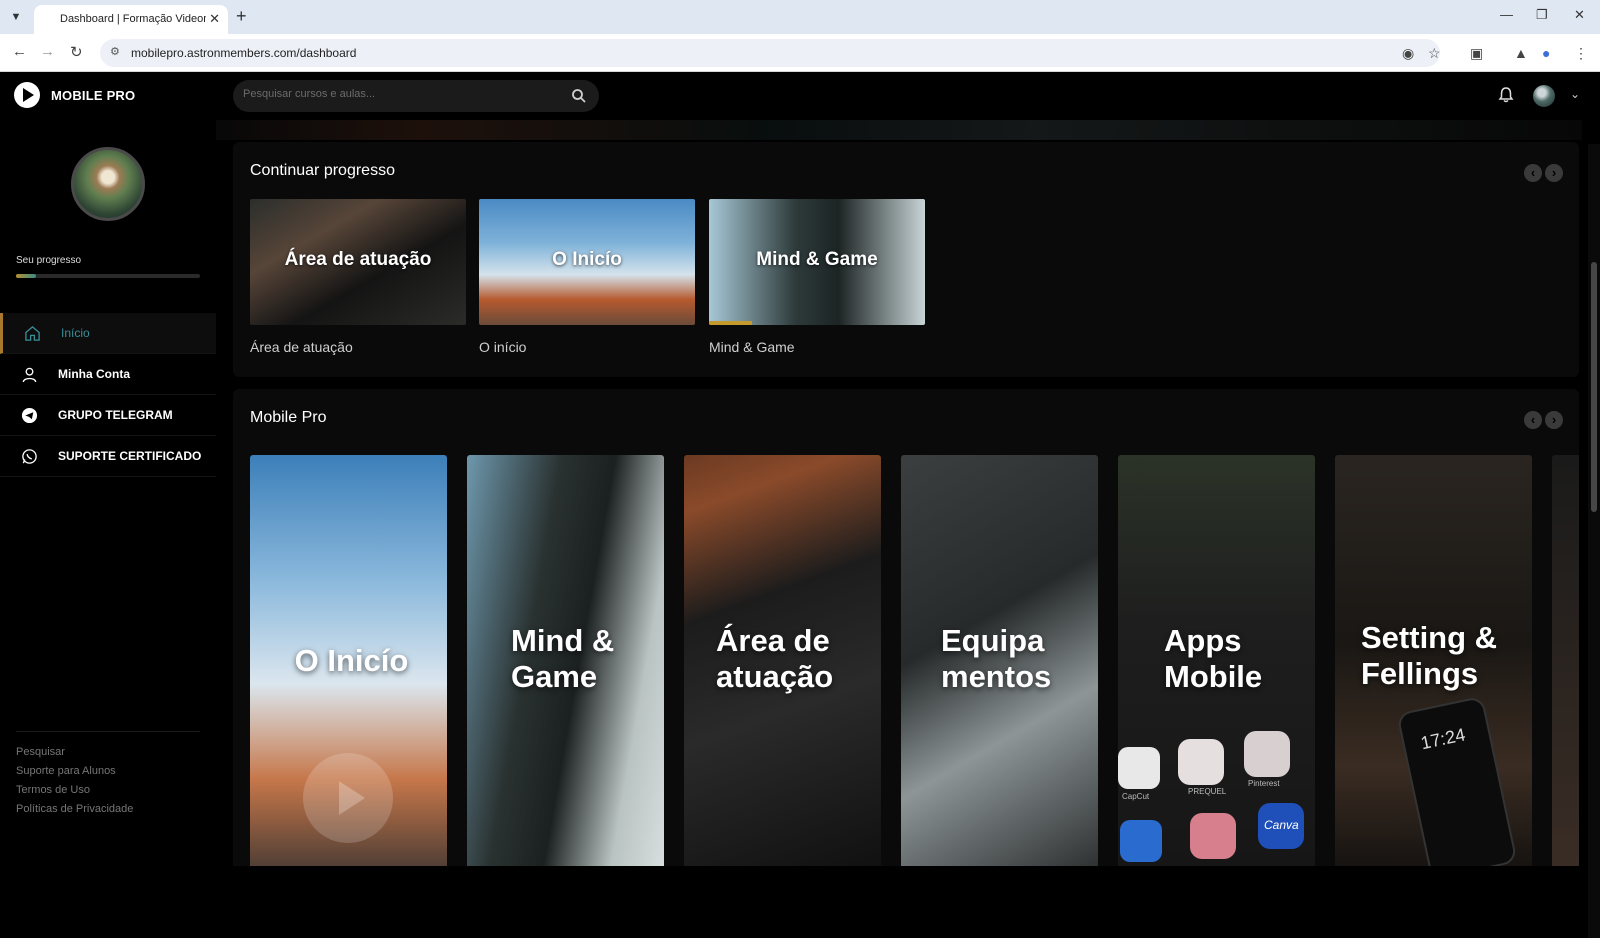  I want to click on card-caption: Área de atuação, so click(301, 347).